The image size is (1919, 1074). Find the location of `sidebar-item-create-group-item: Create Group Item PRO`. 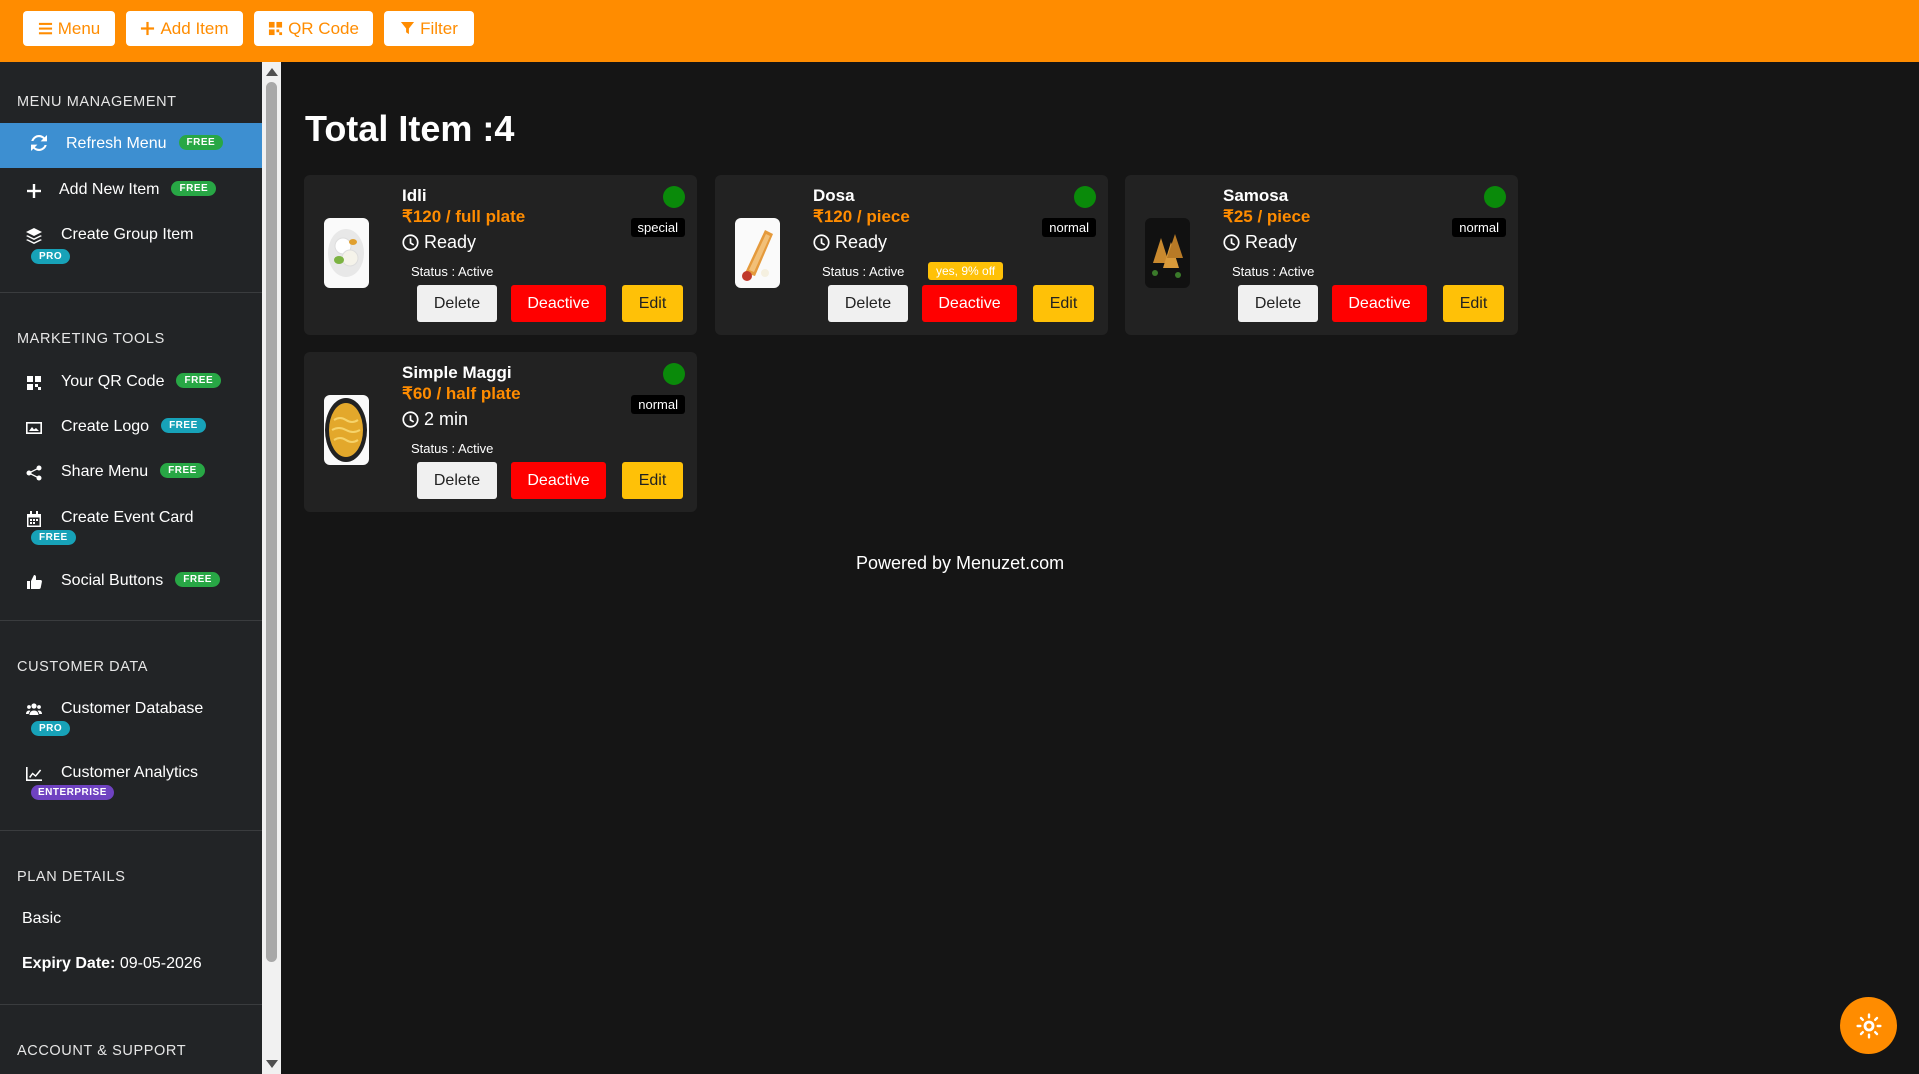

sidebar-item-create-group-item: Create Group Item PRO is located at coordinates (131, 246).